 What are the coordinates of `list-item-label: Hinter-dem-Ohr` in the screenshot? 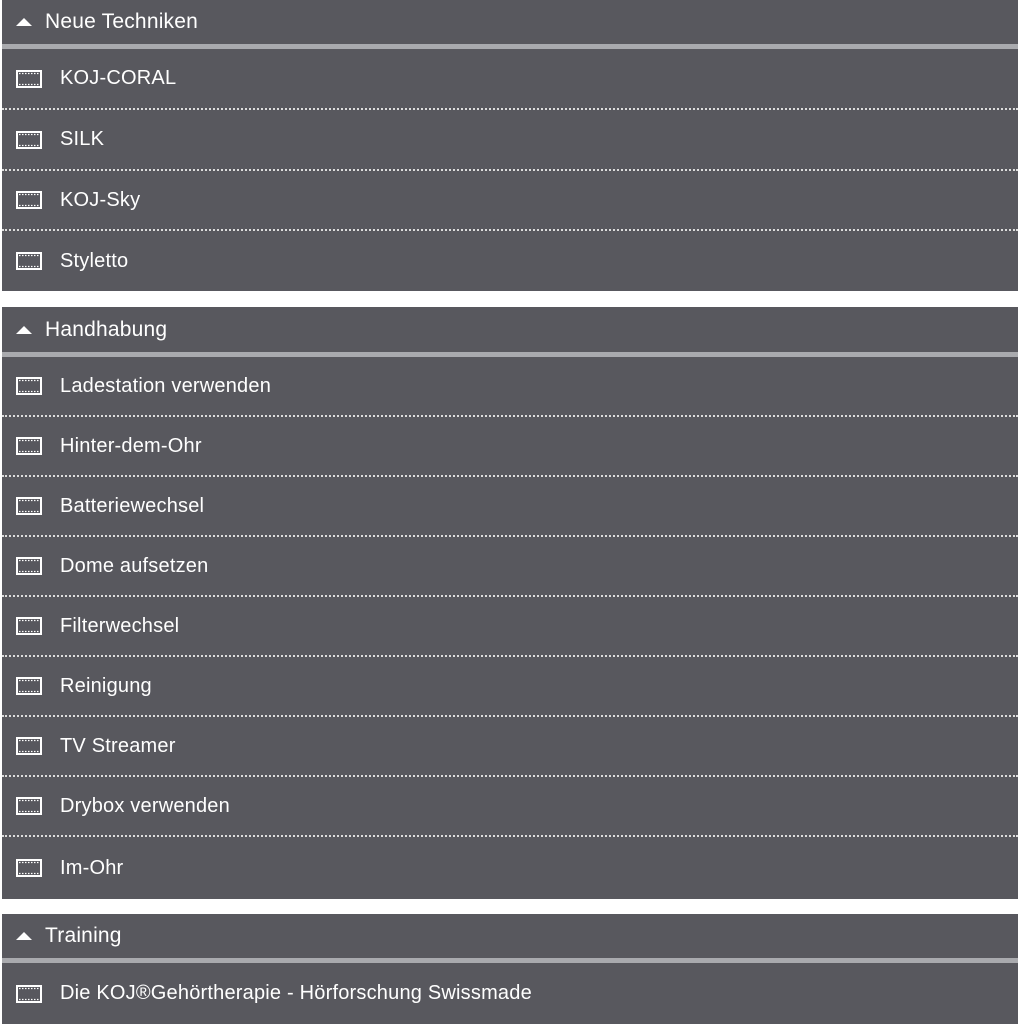 It's located at (131, 445).